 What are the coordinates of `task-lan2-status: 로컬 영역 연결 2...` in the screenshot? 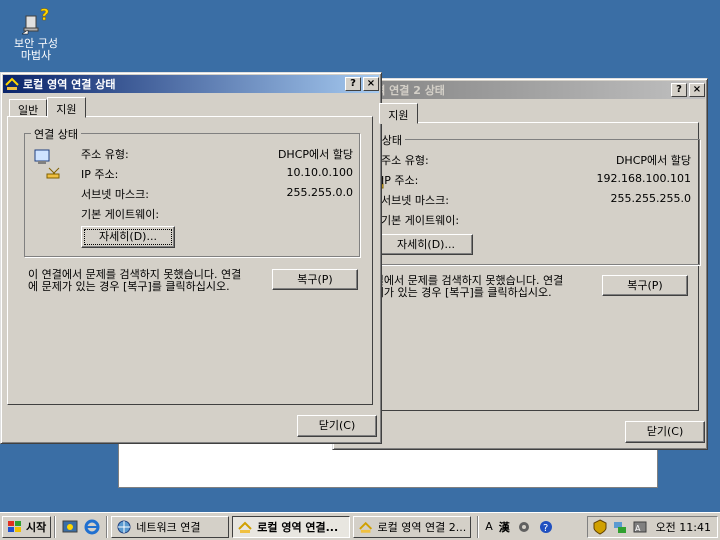 It's located at (412, 526).